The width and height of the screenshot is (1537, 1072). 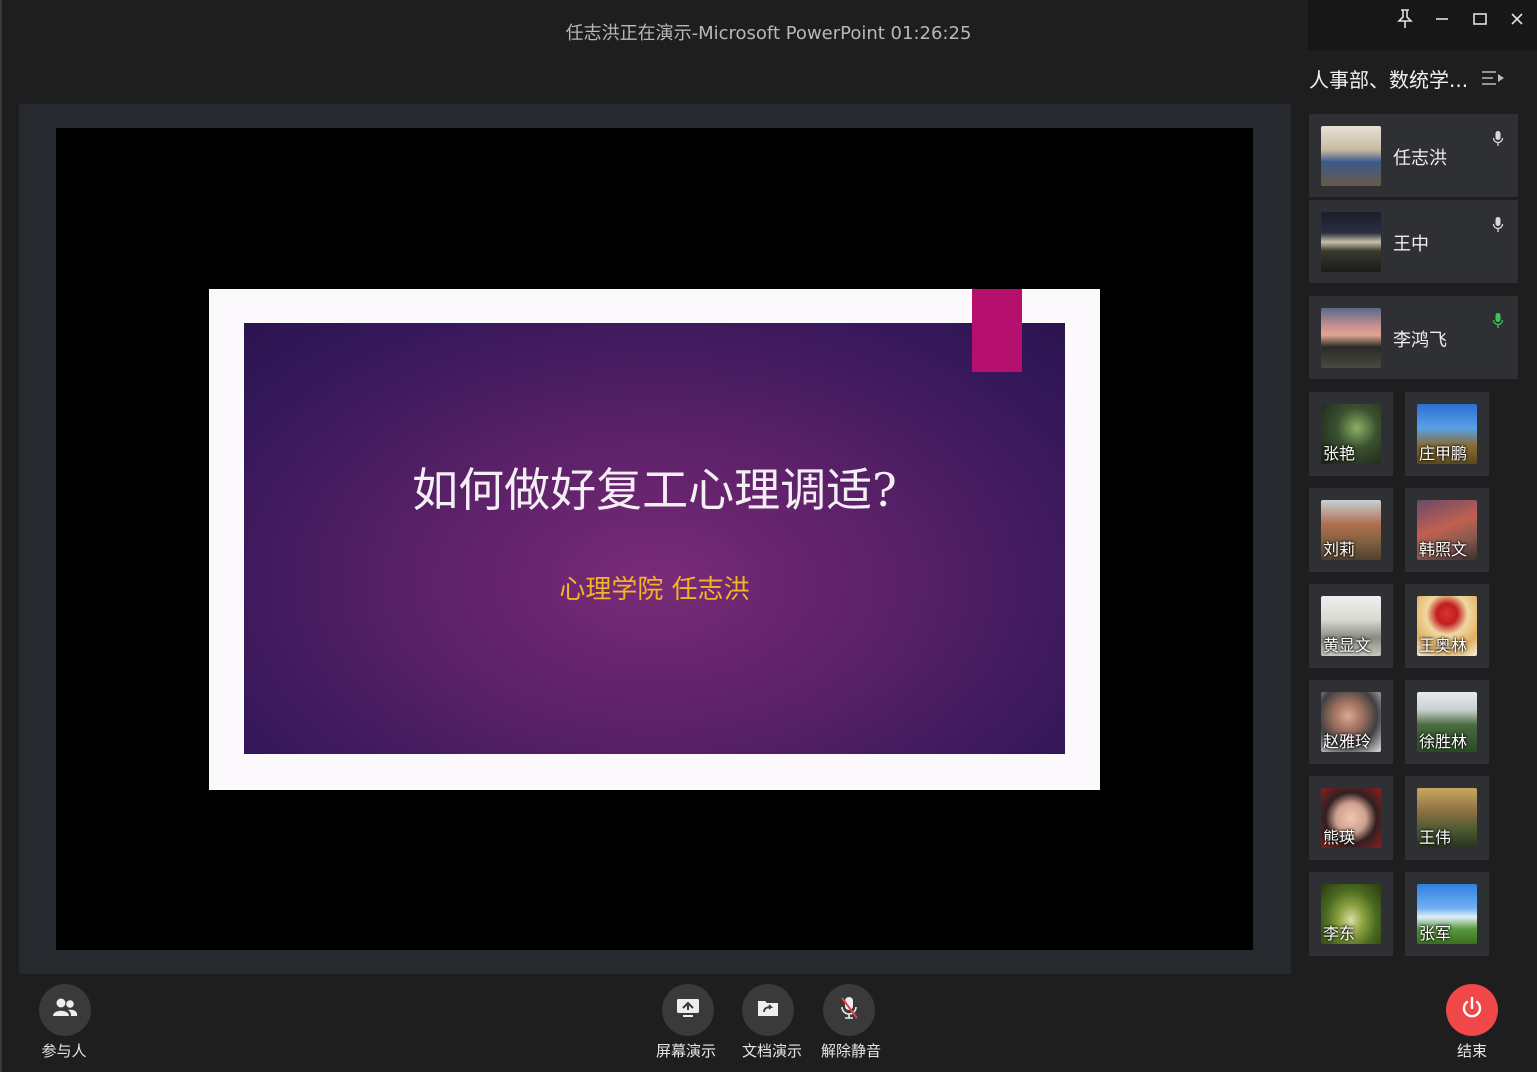 I want to click on participant-tile: 熊瑛, so click(x=1351, y=818).